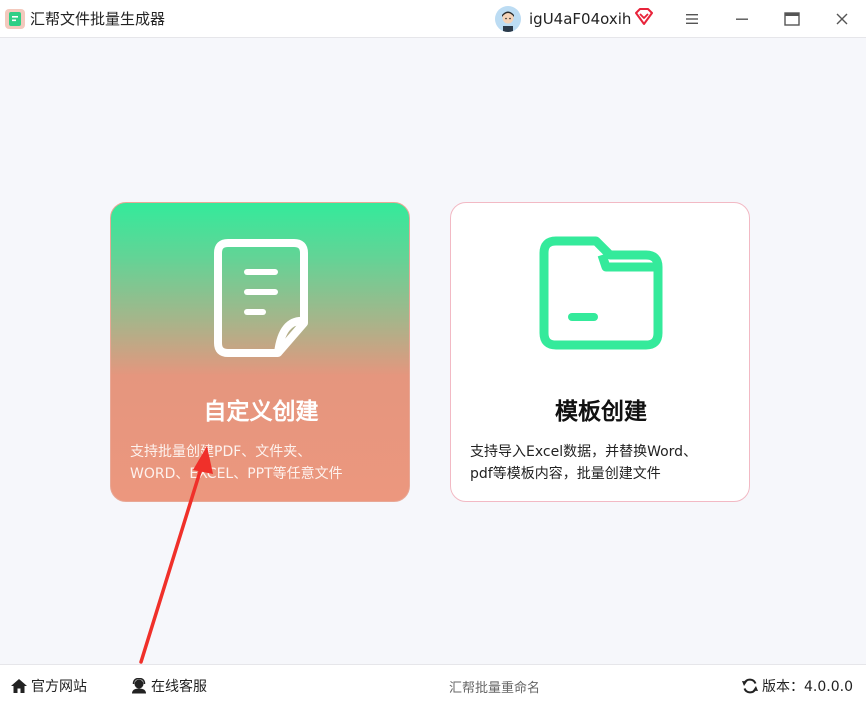  What do you see at coordinates (584, 452) in the screenshot?
I see `template-create-desc-line1: 支持导入Excel数据，并替换Word、` at bounding box center [584, 452].